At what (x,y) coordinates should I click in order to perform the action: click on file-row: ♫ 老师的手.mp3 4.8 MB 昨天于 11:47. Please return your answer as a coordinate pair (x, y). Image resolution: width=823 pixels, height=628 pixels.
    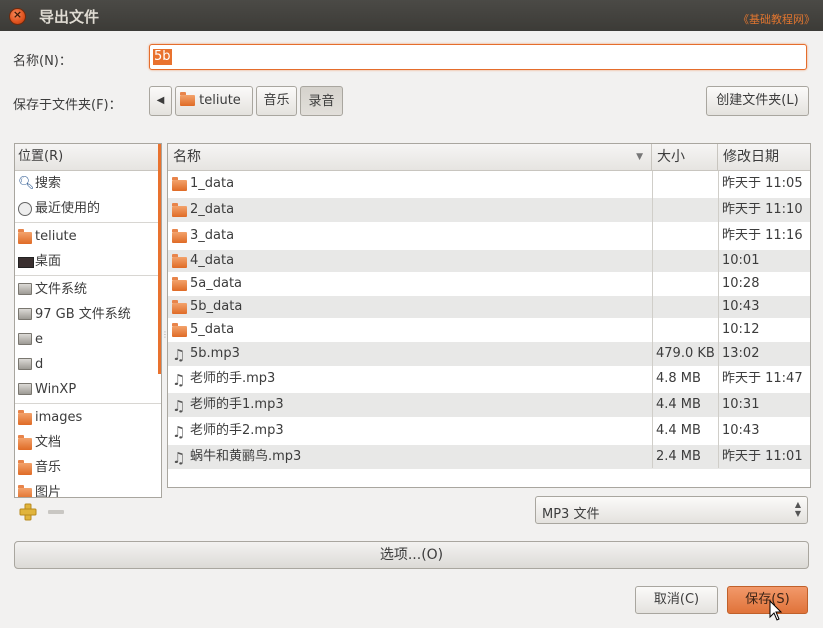
    Looking at the image, I should click on (489, 379).